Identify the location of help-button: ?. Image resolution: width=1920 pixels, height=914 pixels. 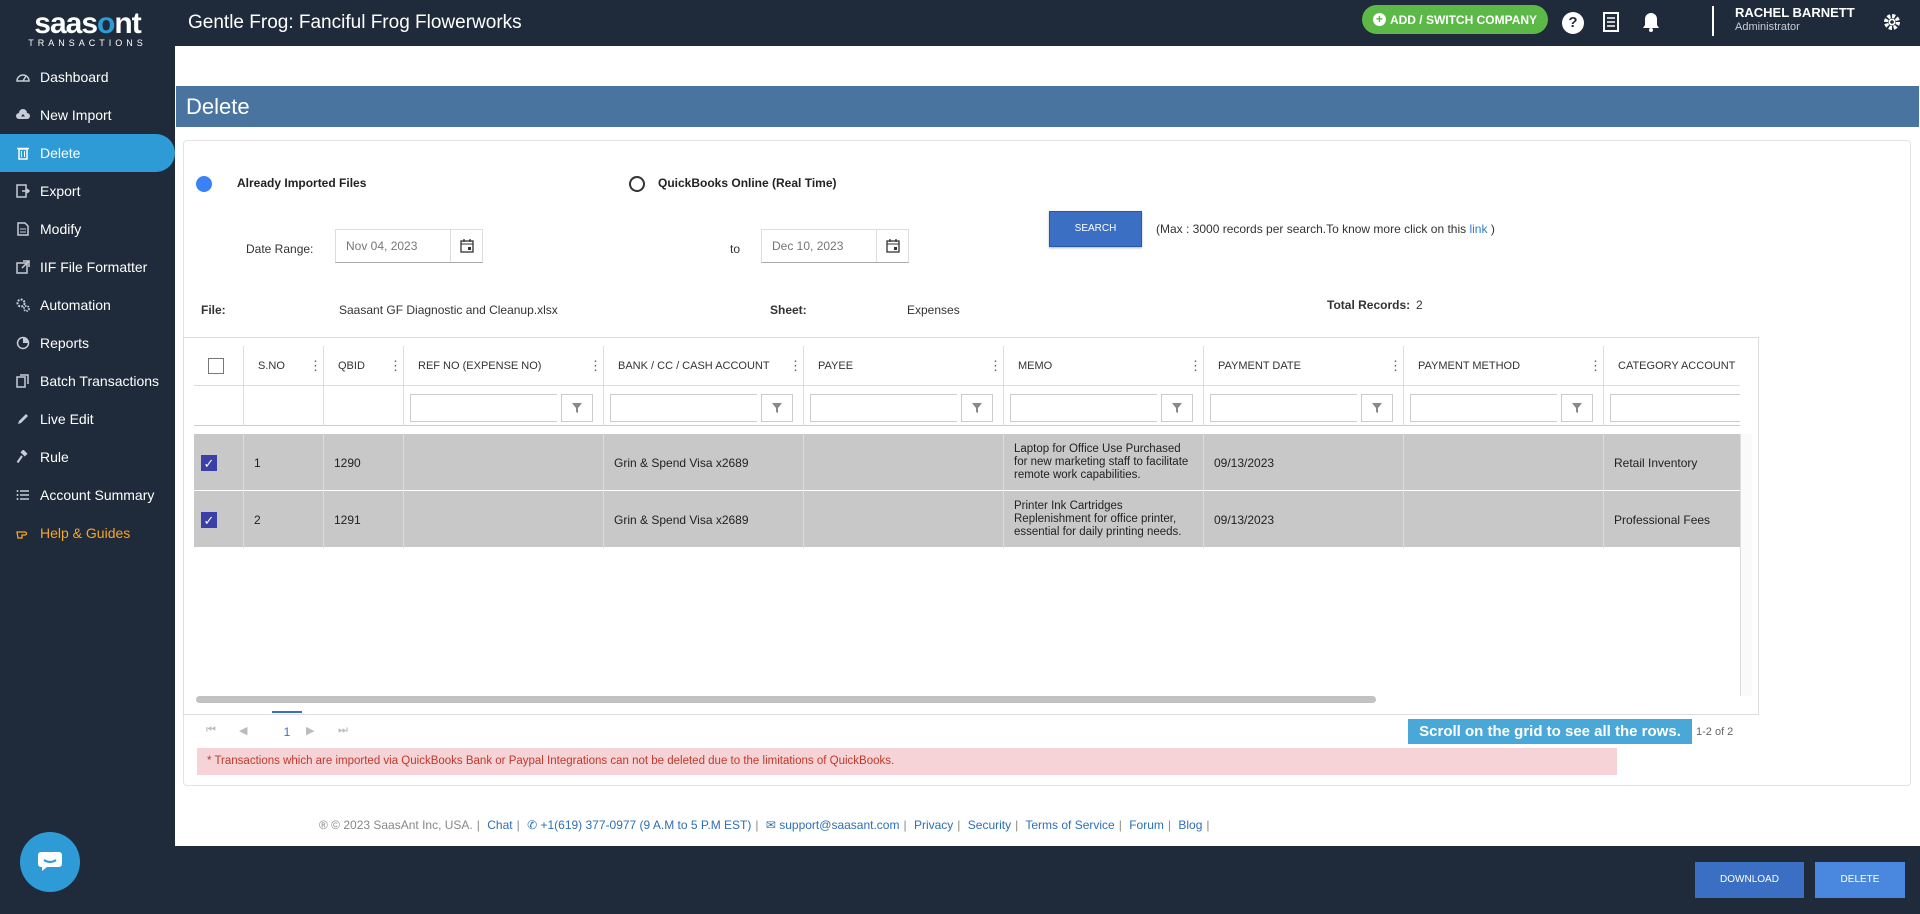
(1573, 23).